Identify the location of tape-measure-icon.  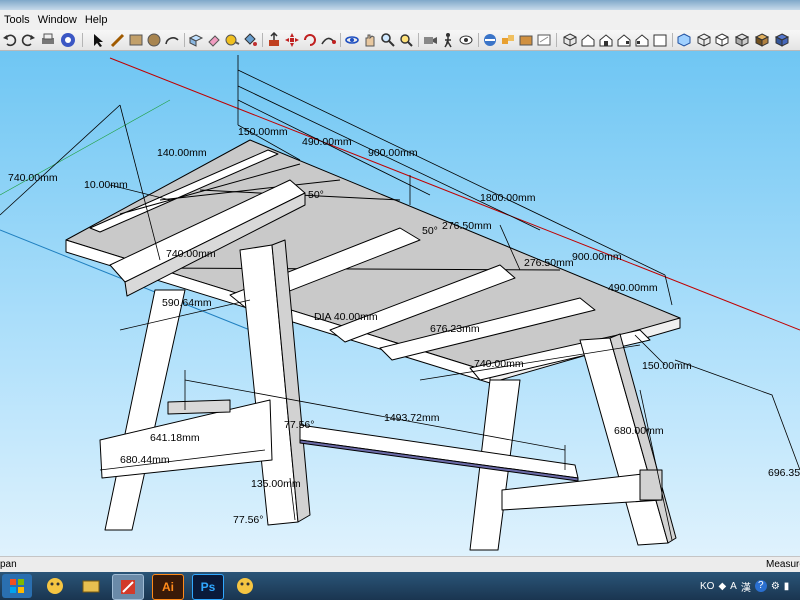
(232, 40).